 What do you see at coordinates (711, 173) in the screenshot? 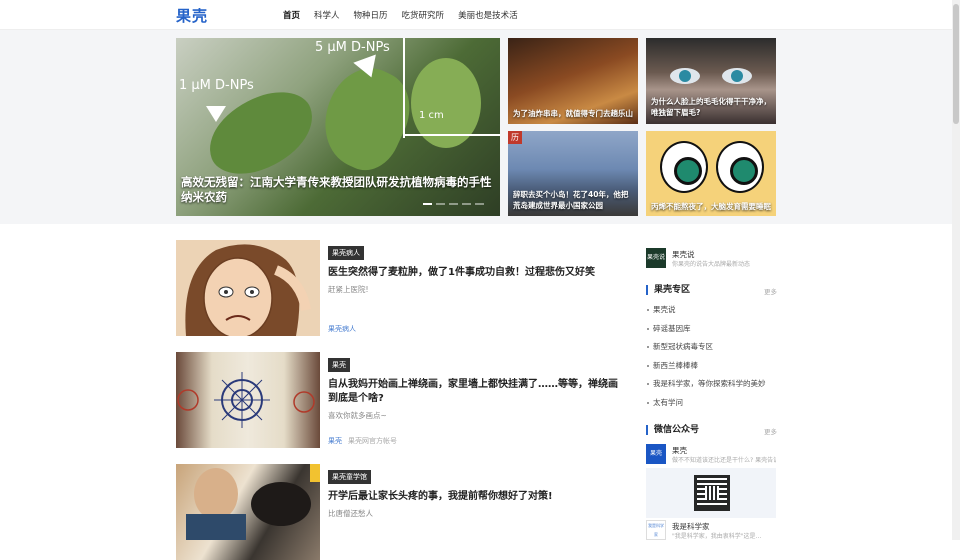
I see `hero-tile-sleep: 丙烯不能熬夜了，大脑发育需要睡眠` at bounding box center [711, 173].